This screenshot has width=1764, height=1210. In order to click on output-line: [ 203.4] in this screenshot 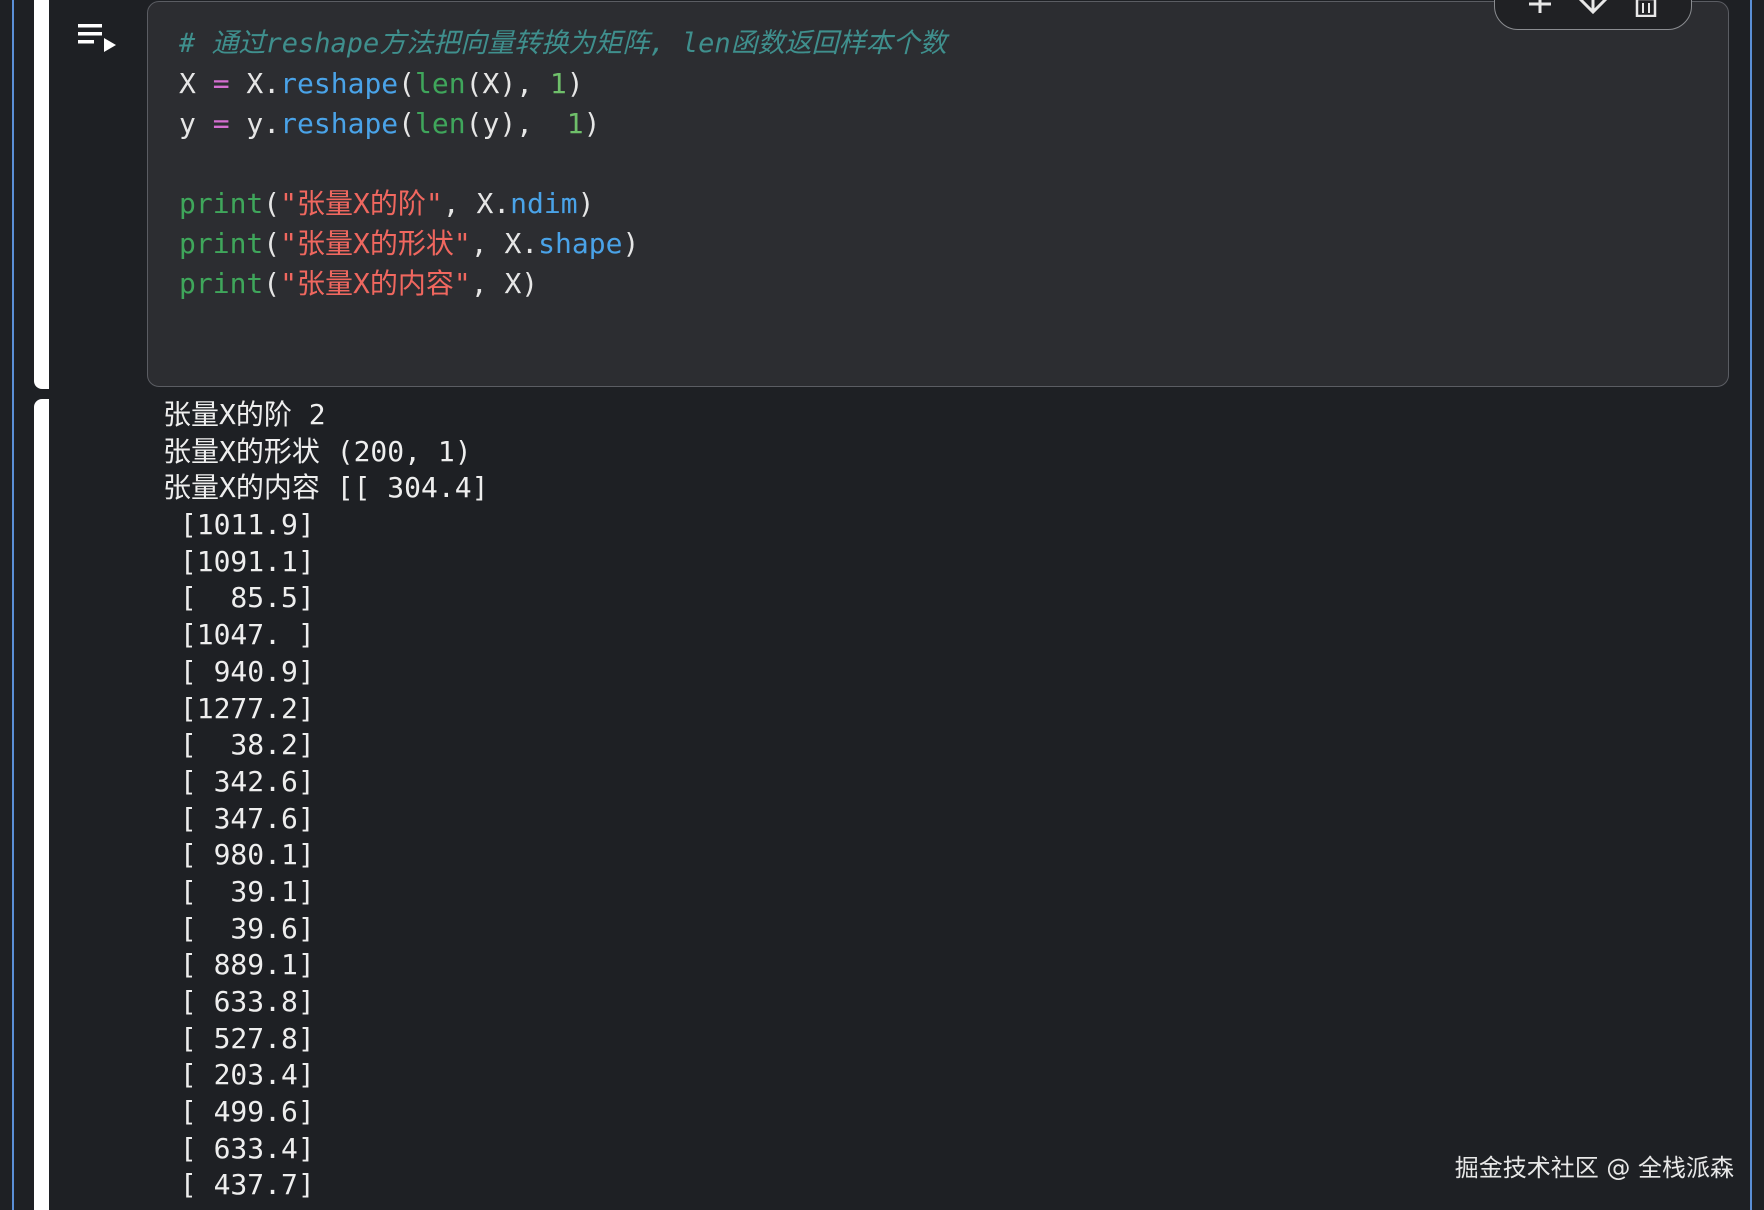, I will do `click(239, 1075)`.